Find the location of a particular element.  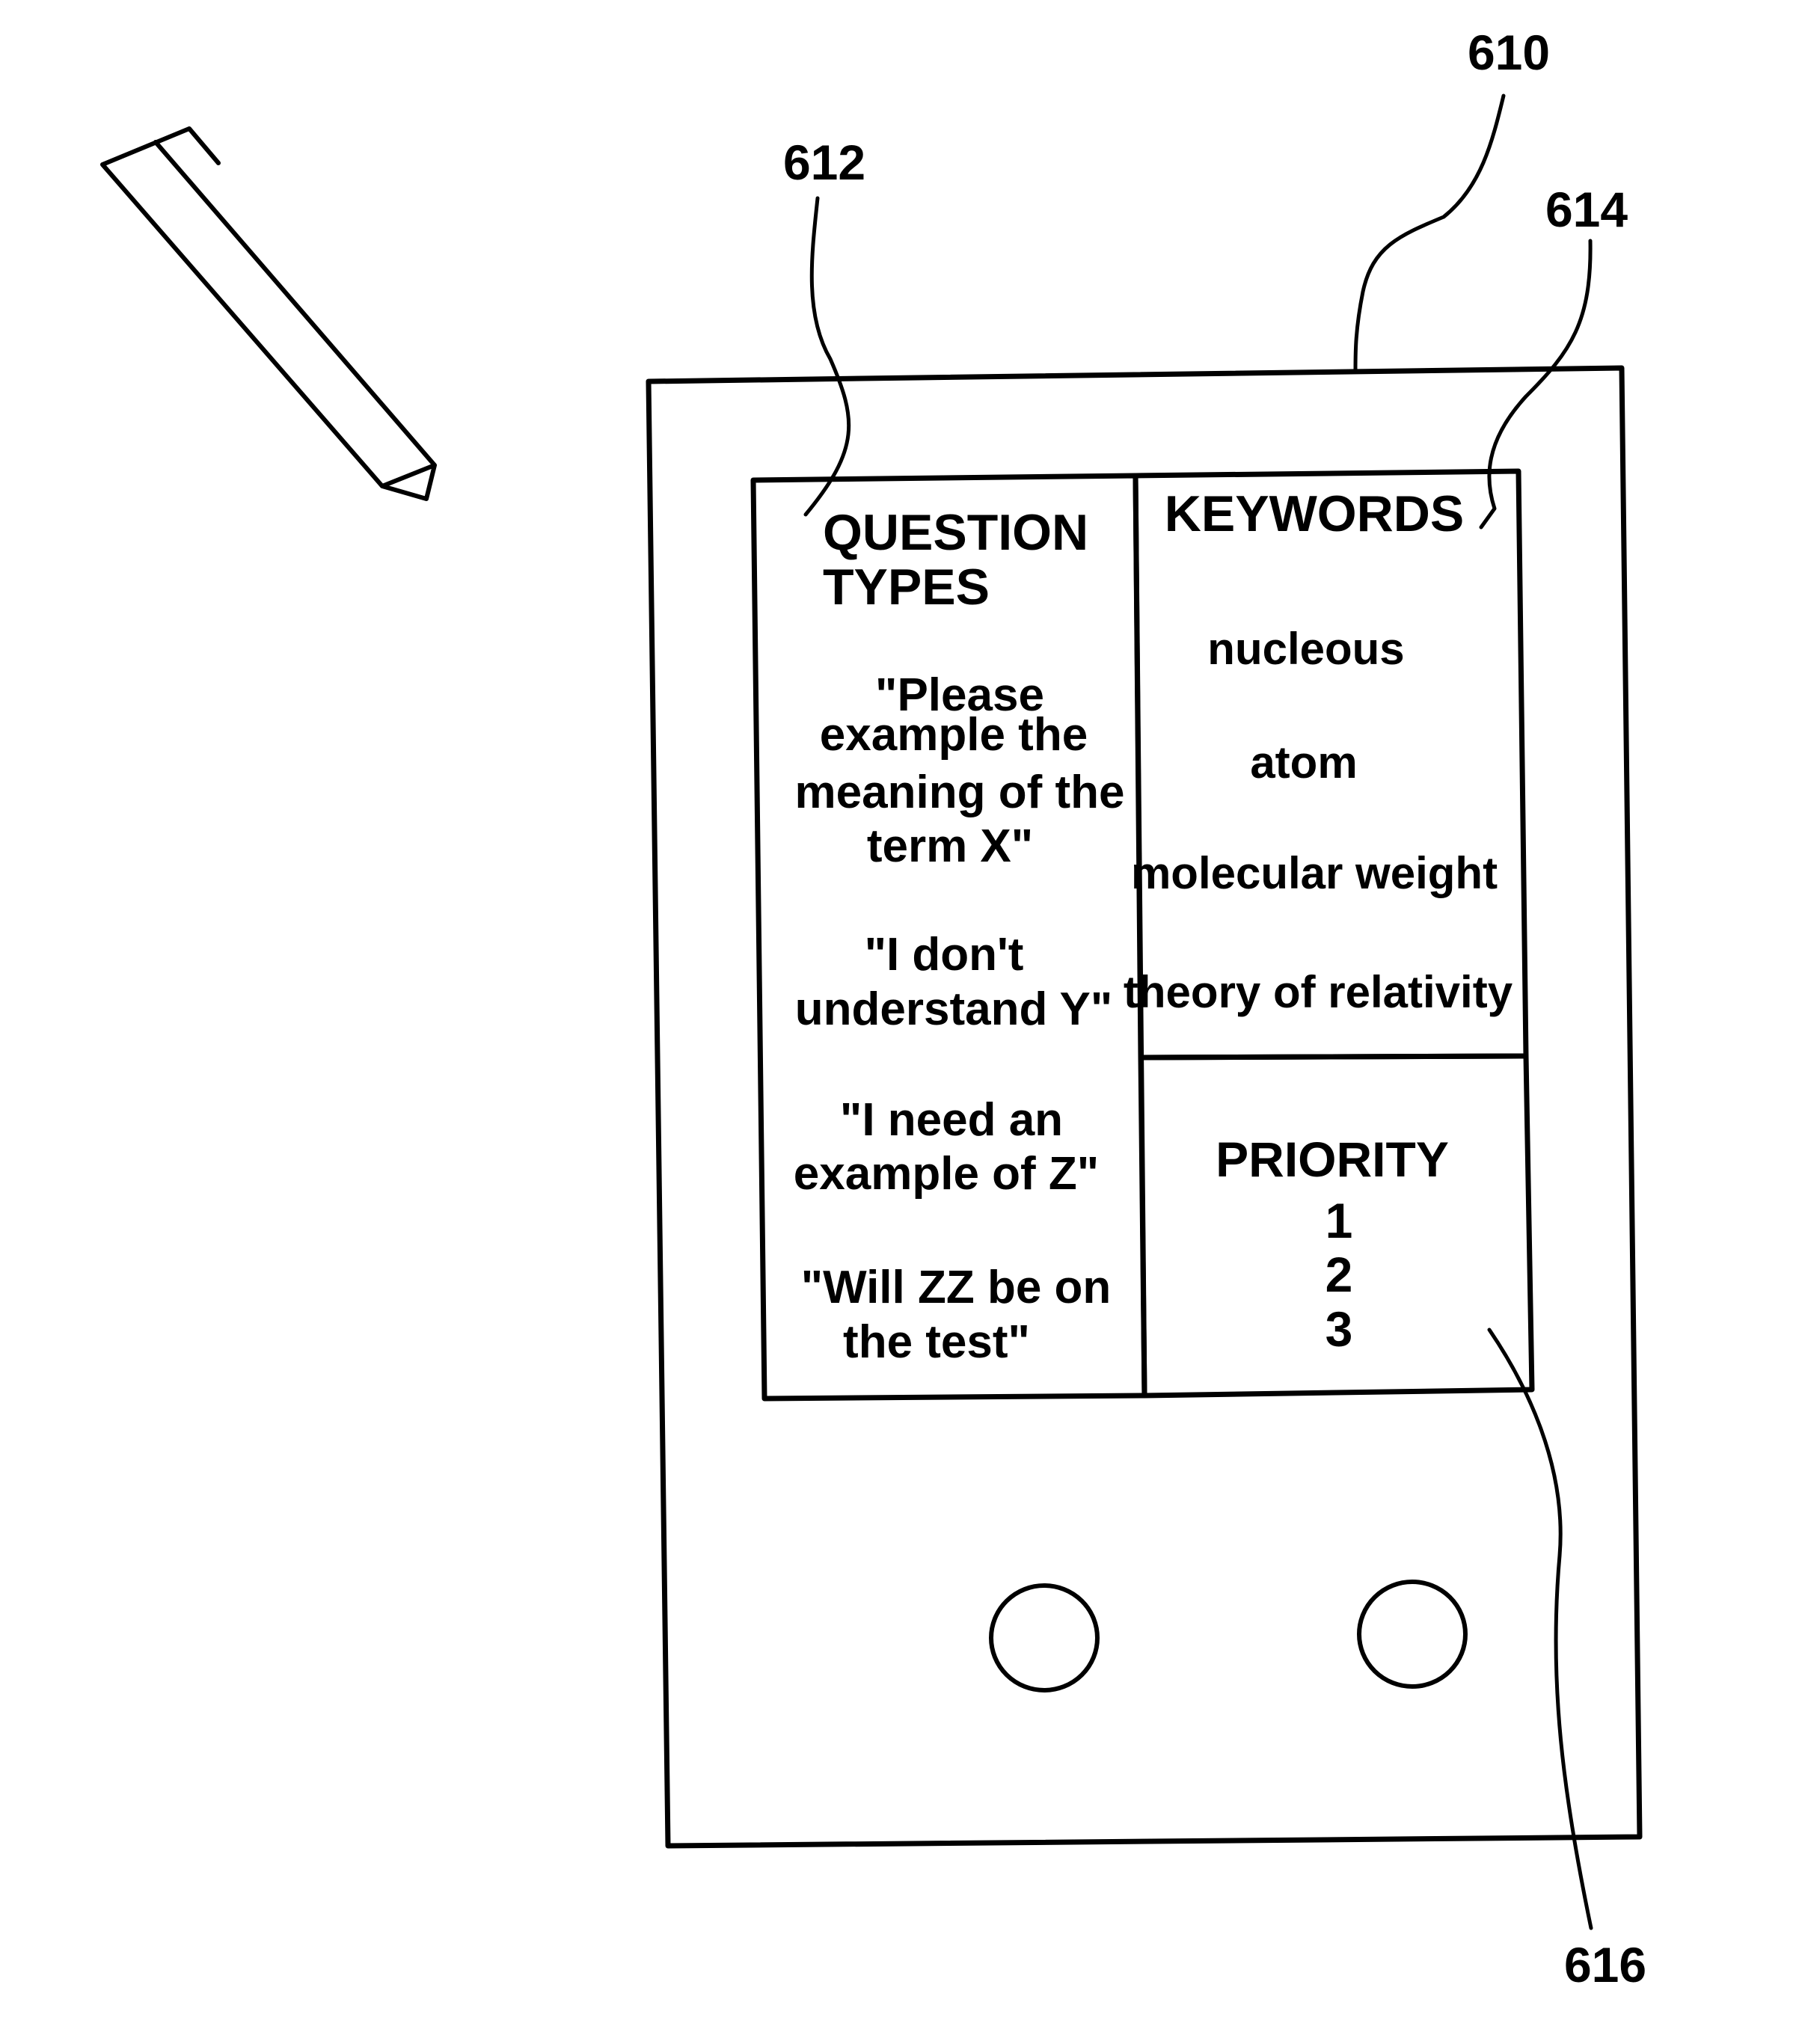

ref-numeral-610: 610 is located at coordinates (1509, 52).